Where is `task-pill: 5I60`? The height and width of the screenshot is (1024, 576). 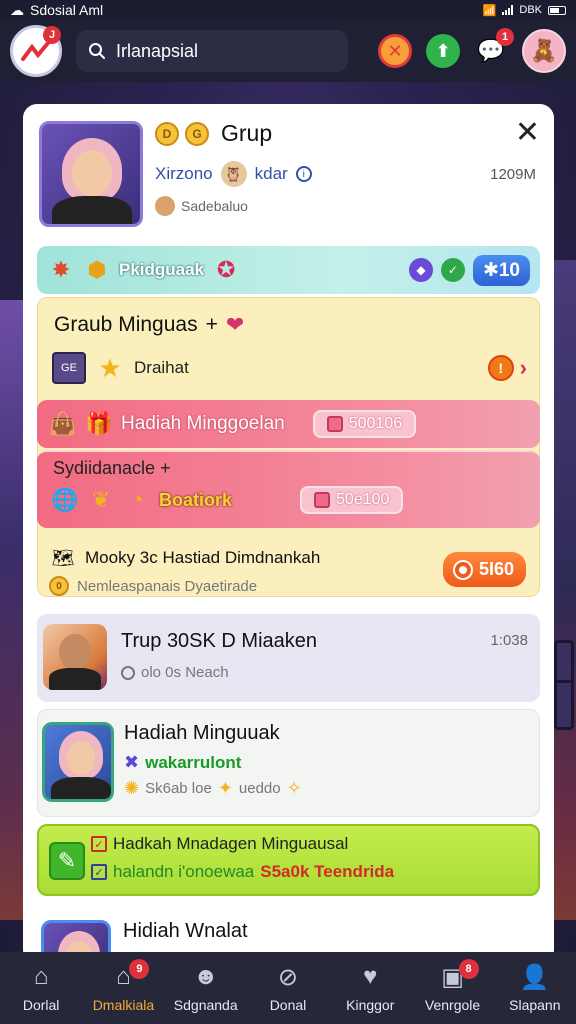
task-pill: 5I60 is located at coordinates (484, 569).